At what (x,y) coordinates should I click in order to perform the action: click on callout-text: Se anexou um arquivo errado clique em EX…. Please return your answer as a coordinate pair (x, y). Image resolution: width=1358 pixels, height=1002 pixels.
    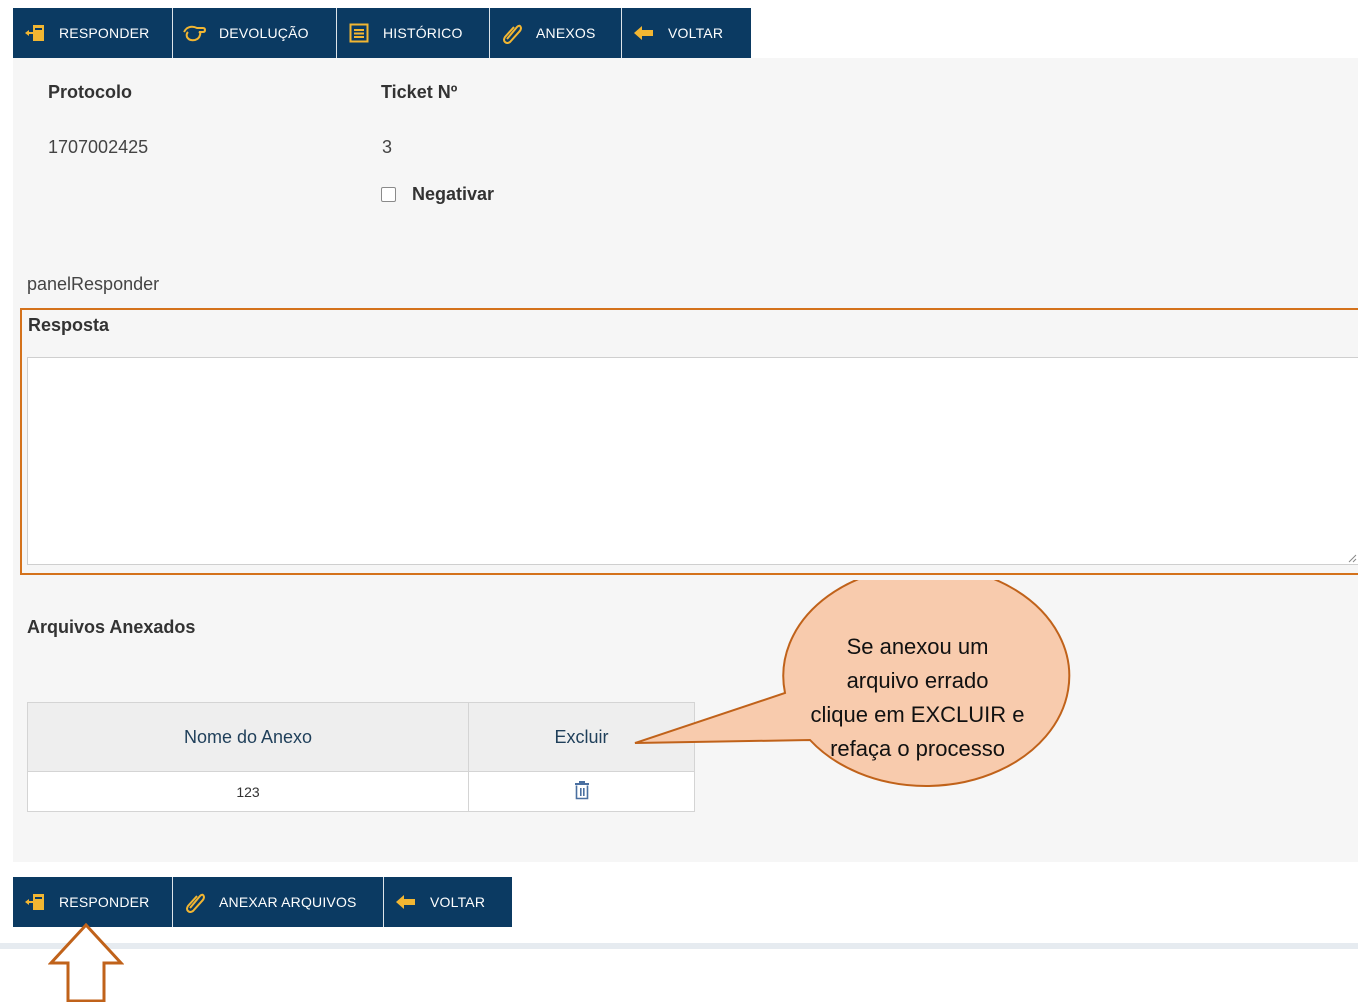
    Looking at the image, I should click on (917, 698).